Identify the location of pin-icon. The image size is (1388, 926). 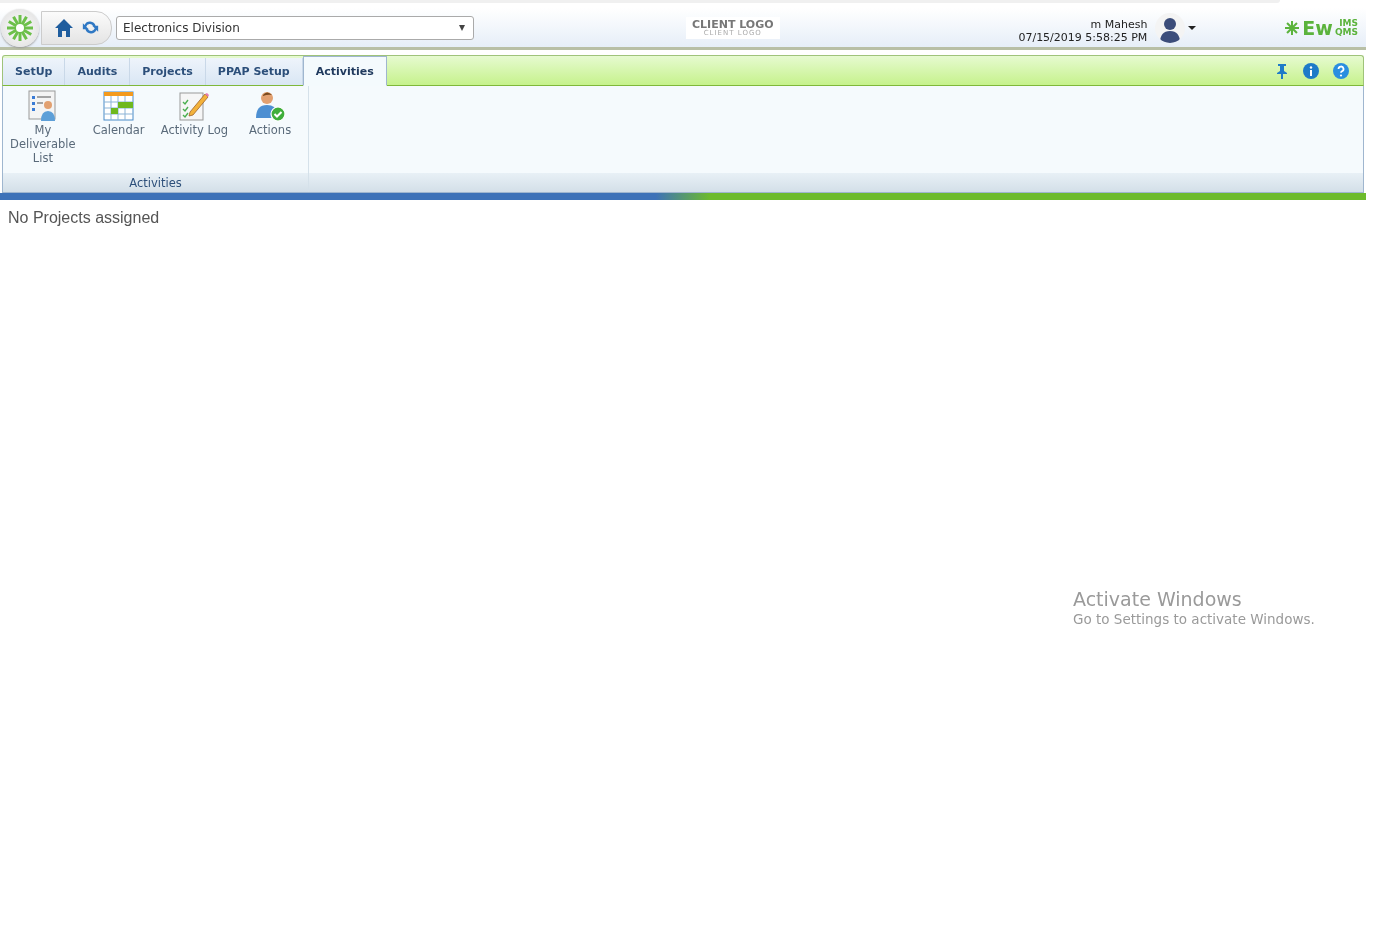
(1282, 70).